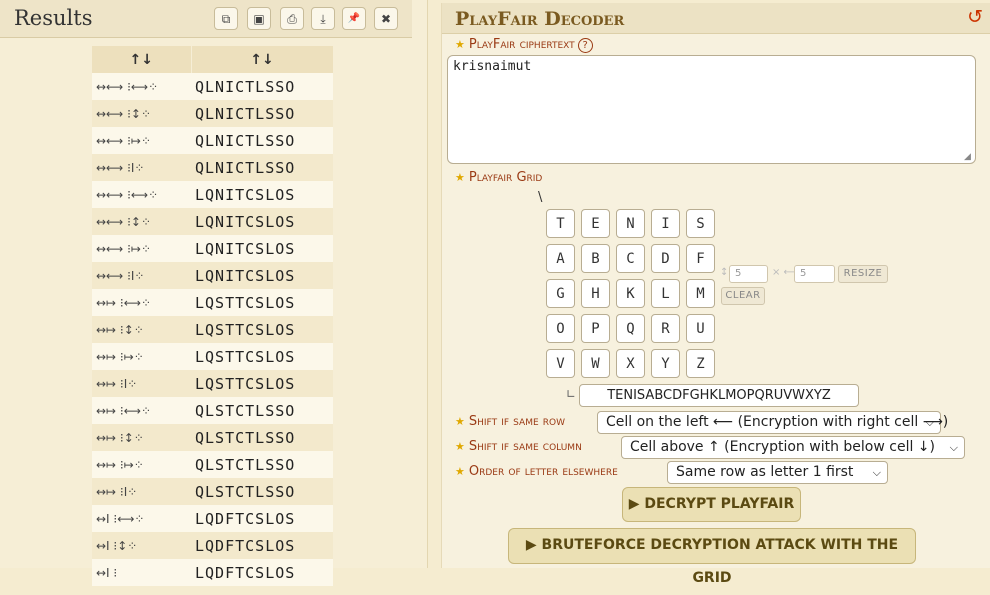 This screenshot has width=990, height=595. What do you see at coordinates (354, 18) in the screenshot?
I see `pin-icon: 📌` at bounding box center [354, 18].